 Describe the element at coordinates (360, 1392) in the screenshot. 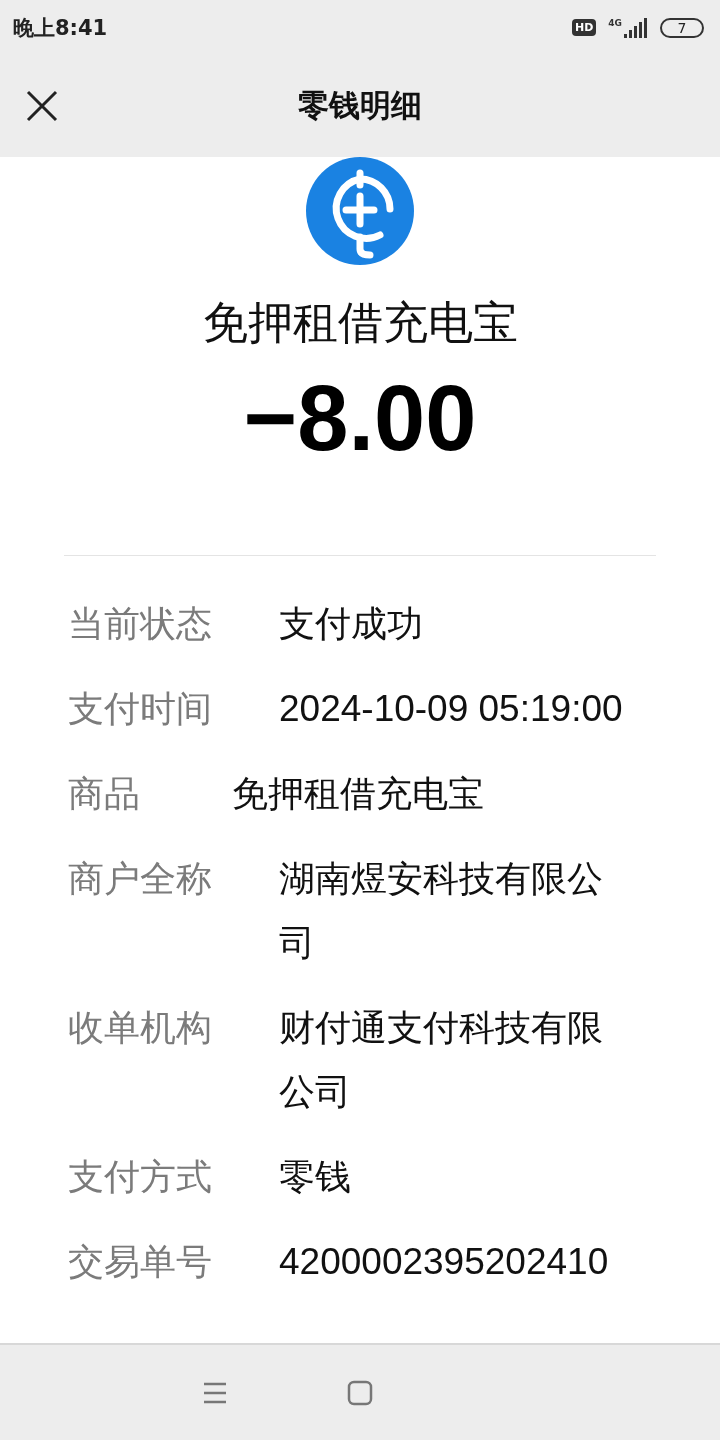

I see `home-icon` at that location.